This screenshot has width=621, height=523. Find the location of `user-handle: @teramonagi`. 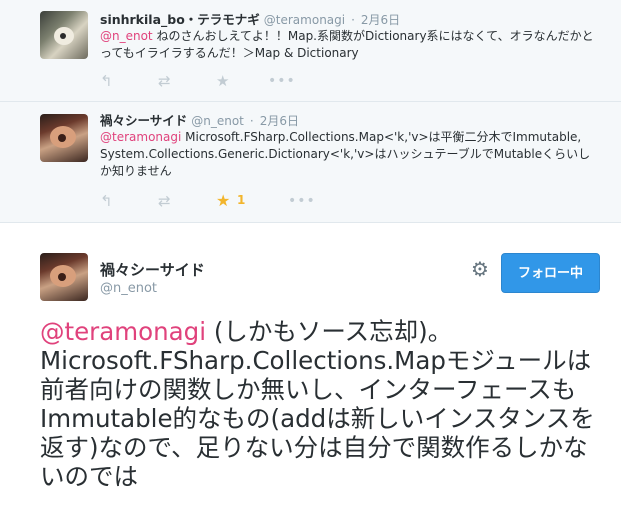

user-handle: @teramonagi is located at coordinates (304, 20).